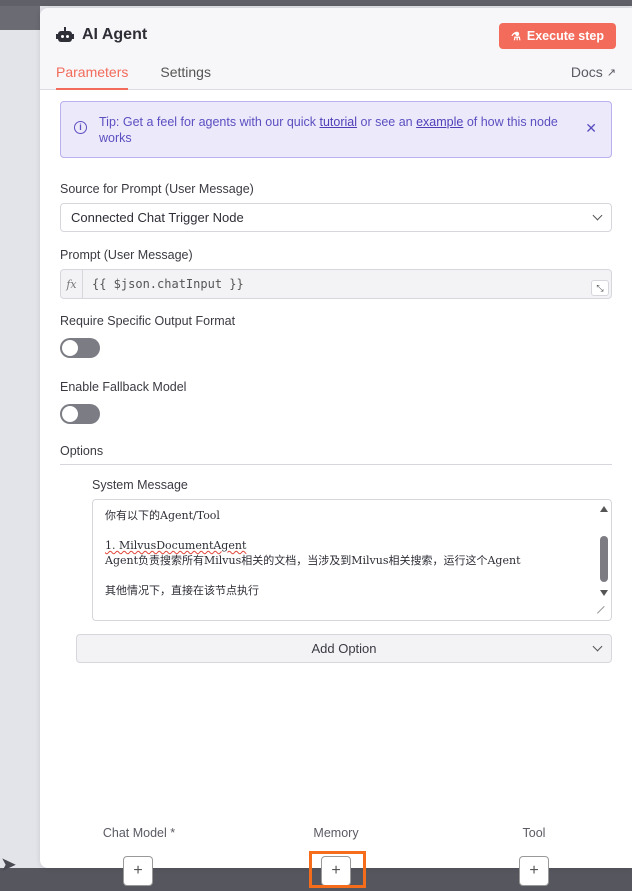 The image size is (632, 891). I want to click on docs-link: Docs ↗, so click(593, 72).